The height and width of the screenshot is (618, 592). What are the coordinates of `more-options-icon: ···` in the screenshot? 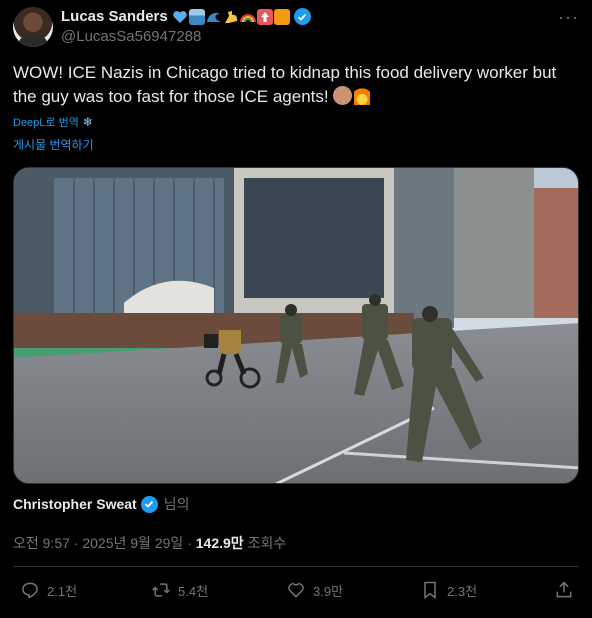 It's located at (568, 17).